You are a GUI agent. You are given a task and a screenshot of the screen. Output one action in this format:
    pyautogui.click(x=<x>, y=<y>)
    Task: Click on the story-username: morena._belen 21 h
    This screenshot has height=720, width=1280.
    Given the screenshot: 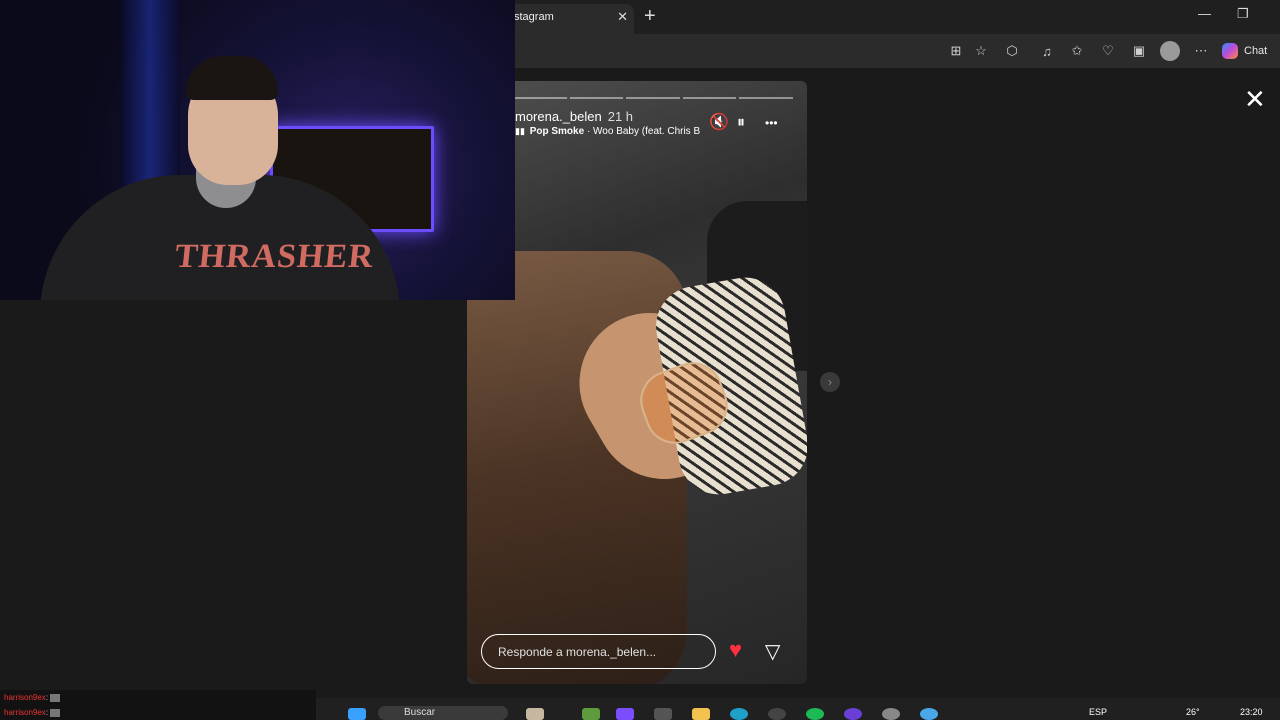 What is the action you would take?
    pyautogui.click(x=574, y=116)
    